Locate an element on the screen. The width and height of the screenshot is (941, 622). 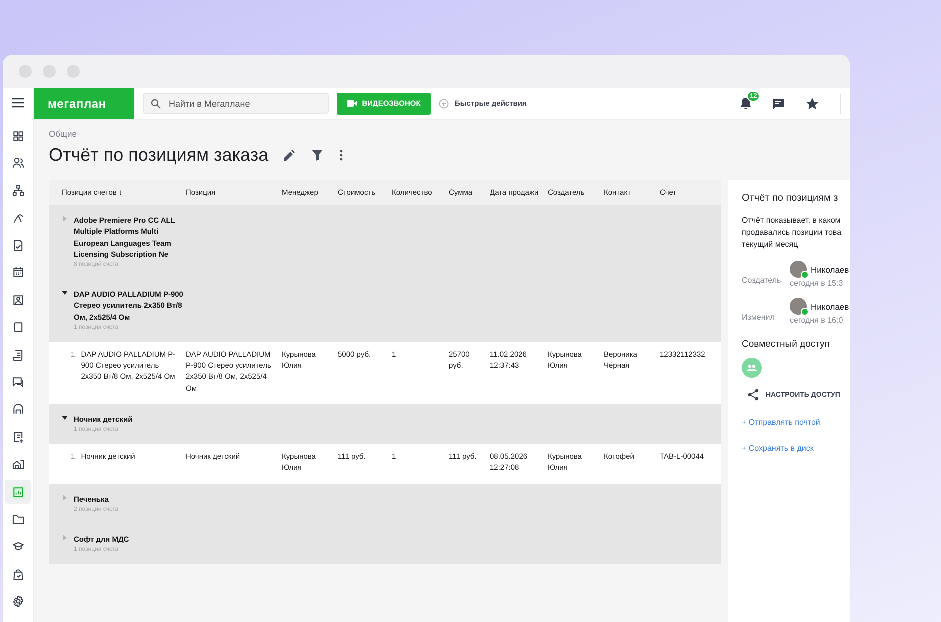
document-plus-icon is located at coordinates (18, 437).